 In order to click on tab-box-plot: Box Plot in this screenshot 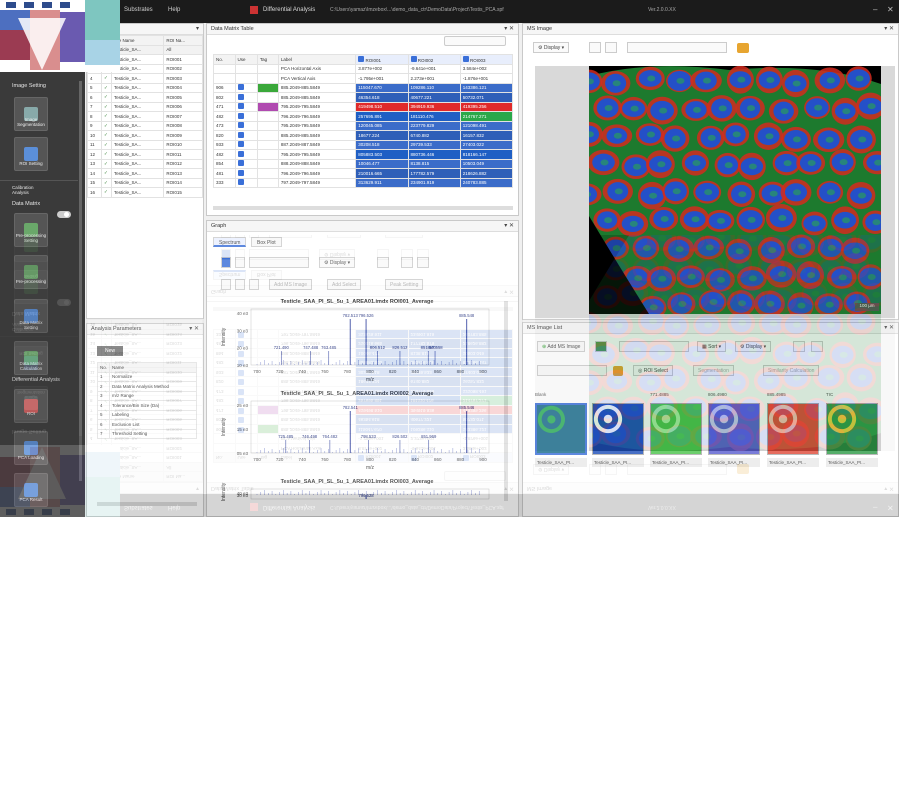, I will do `click(266, 242)`.